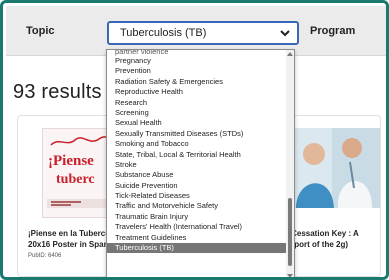 The width and height of the screenshot is (389, 280). Describe the element at coordinates (197, 92) in the screenshot. I see `dropdown-option: Reproductive Health` at that location.